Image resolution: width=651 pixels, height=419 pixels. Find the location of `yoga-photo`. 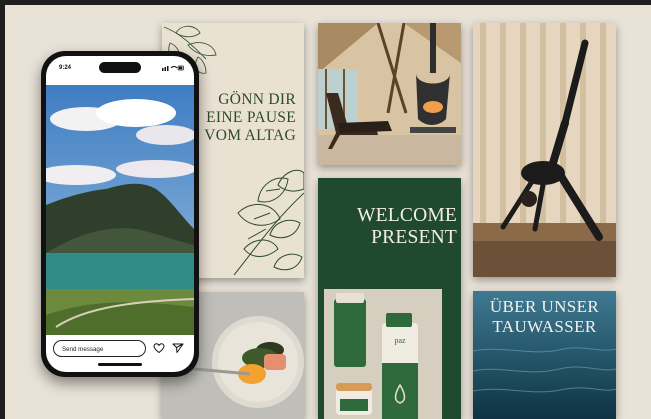

yoga-photo is located at coordinates (544, 150).